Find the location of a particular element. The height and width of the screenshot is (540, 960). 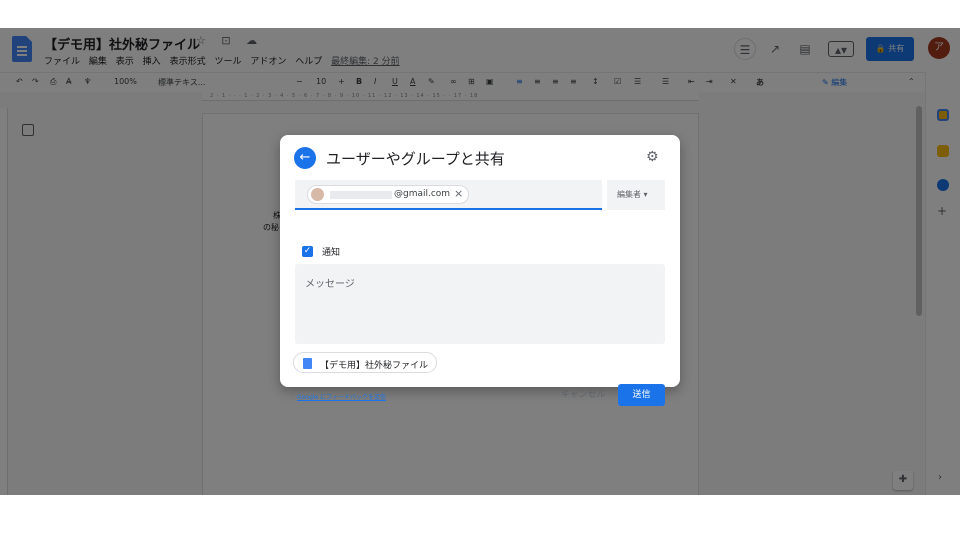

recipient-avatar is located at coordinates (317, 194).